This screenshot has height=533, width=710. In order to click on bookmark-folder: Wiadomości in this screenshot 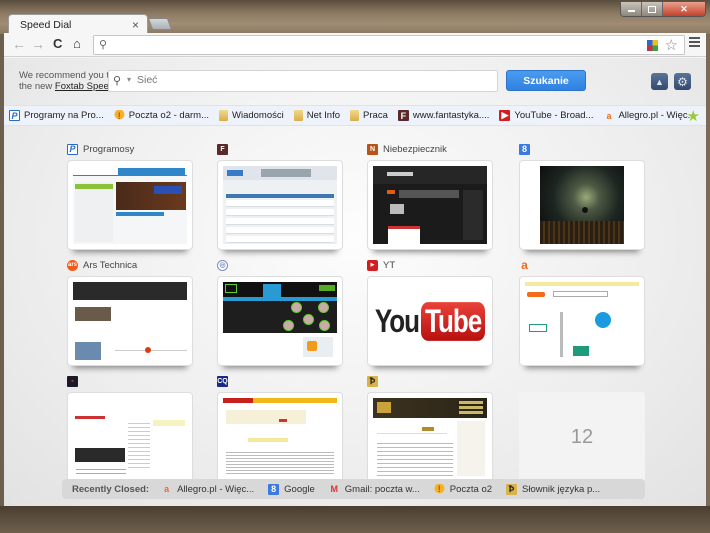, I will do `click(251, 115)`.